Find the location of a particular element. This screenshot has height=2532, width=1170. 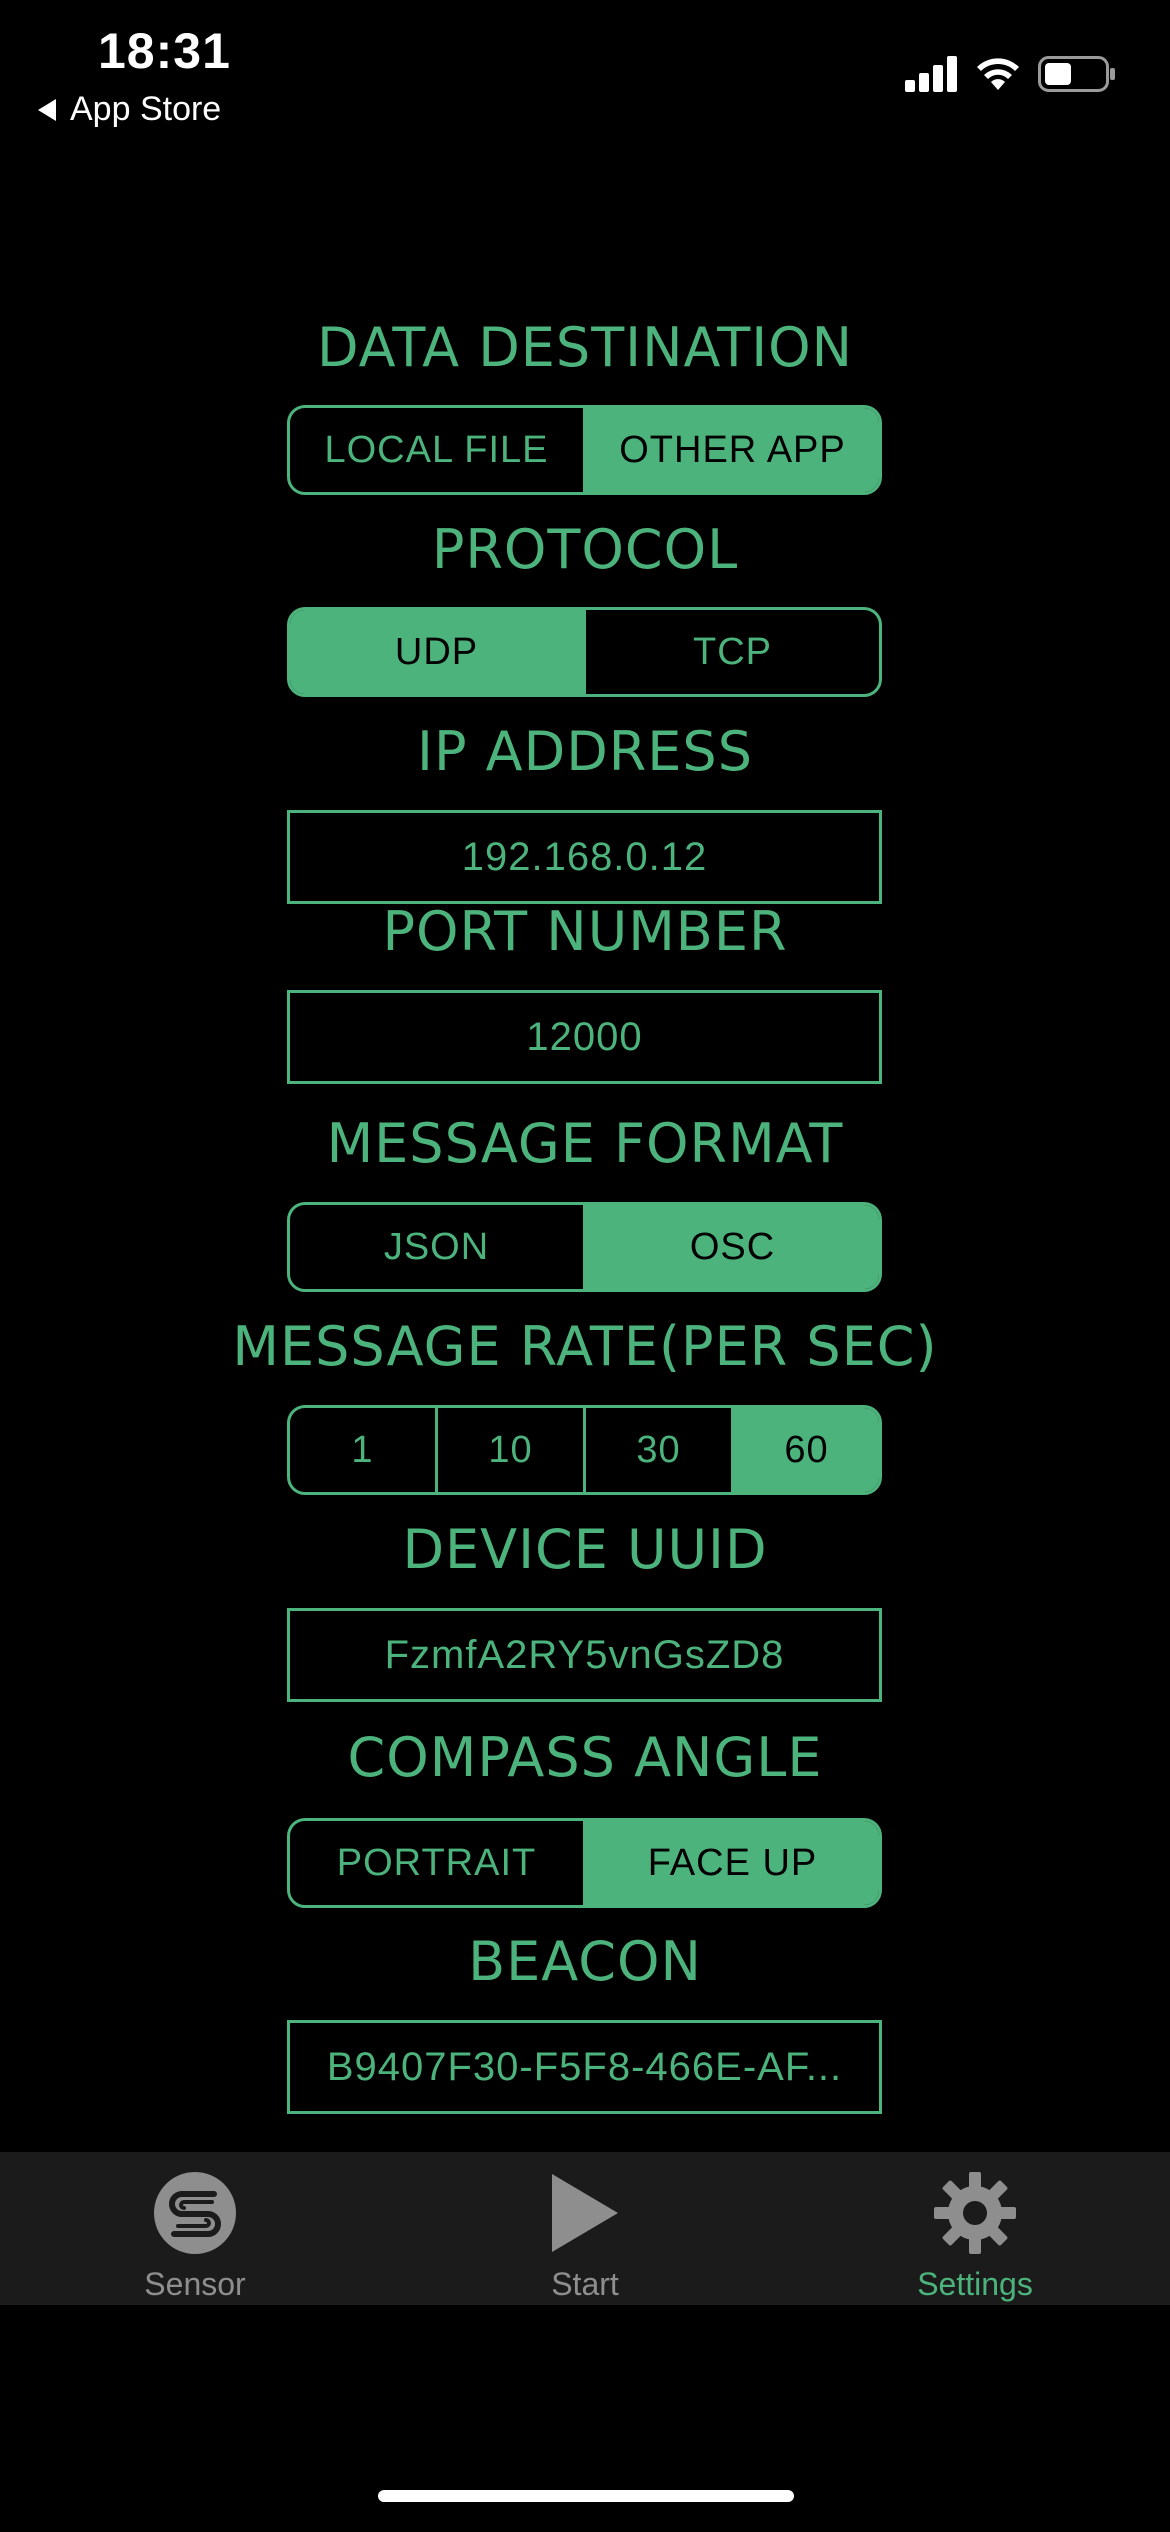

port-number-field: 12000 is located at coordinates (584, 1037).